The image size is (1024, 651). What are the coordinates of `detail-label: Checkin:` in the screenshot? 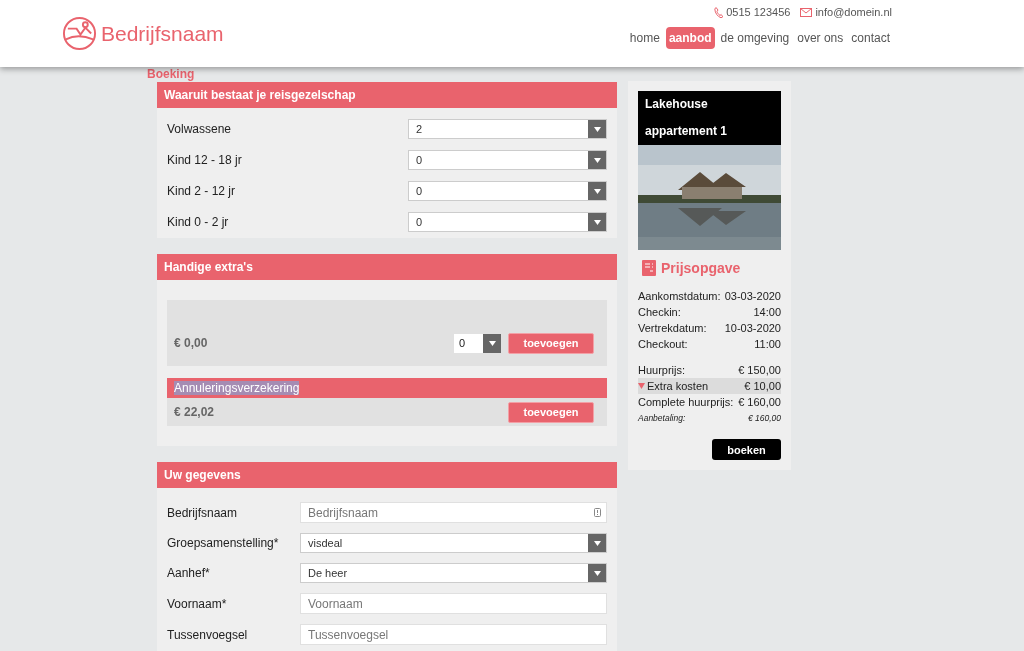 It's located at (659, 312).